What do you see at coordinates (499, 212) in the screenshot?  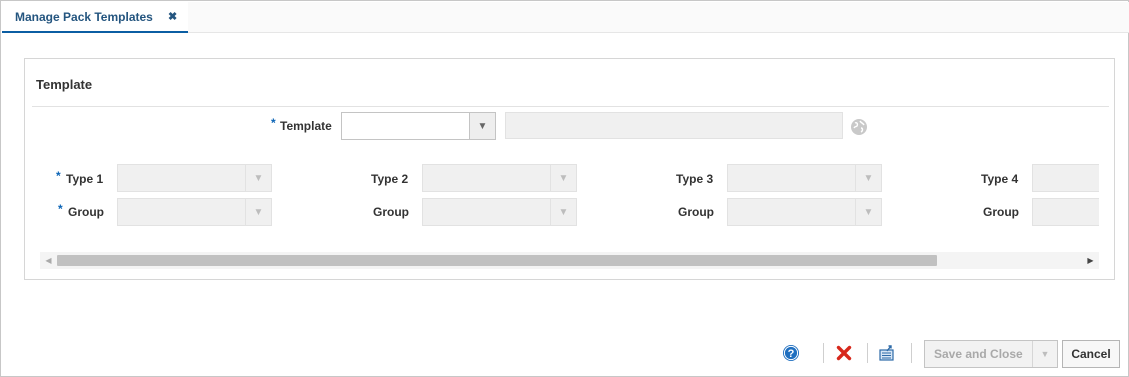 I see `group-2-select: ▼` at bounding box center [499, 212].